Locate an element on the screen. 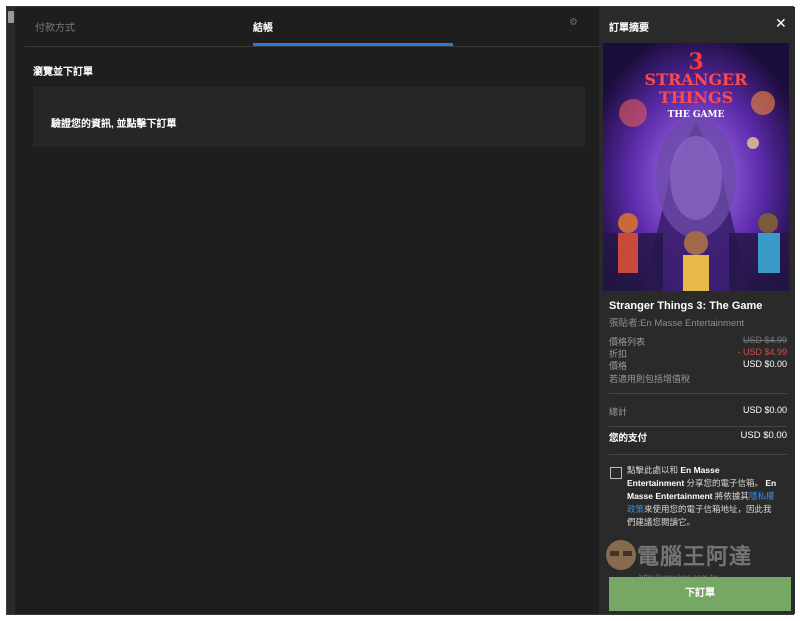 The image size is (800, 621). consent-text-part2: 分享您的電子信箱。 is located at coordinates (725, 483).